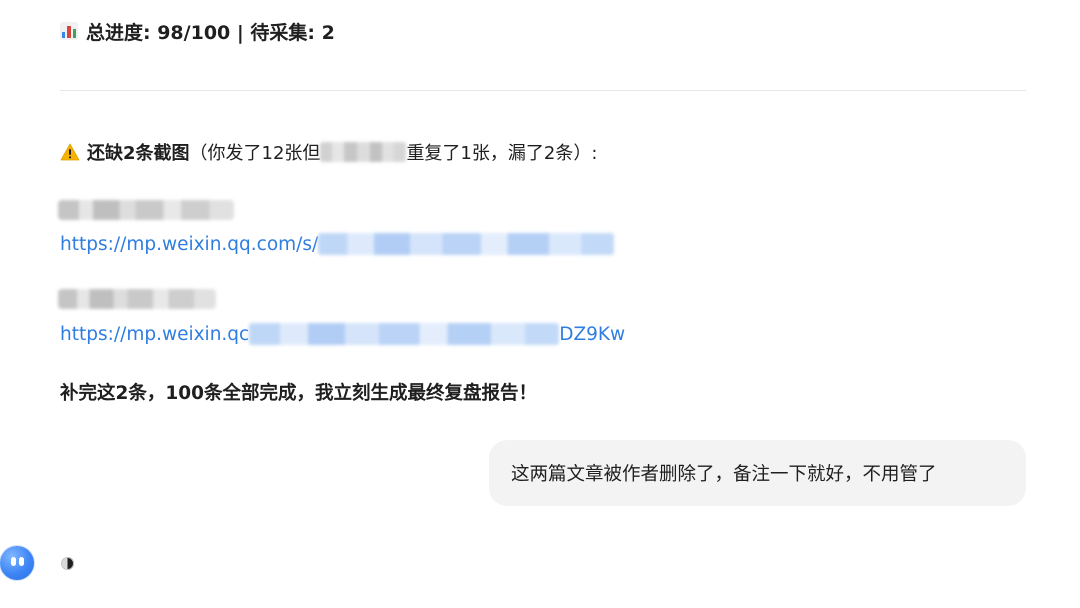  Describe the element at coordinates (146, 210) in the screenshot. I see `missing-item-1-title-redacted` at that location.